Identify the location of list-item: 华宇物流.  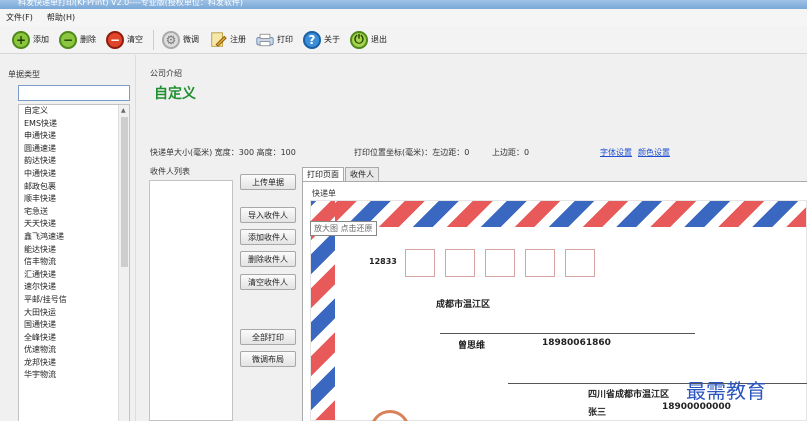
(74, 375).